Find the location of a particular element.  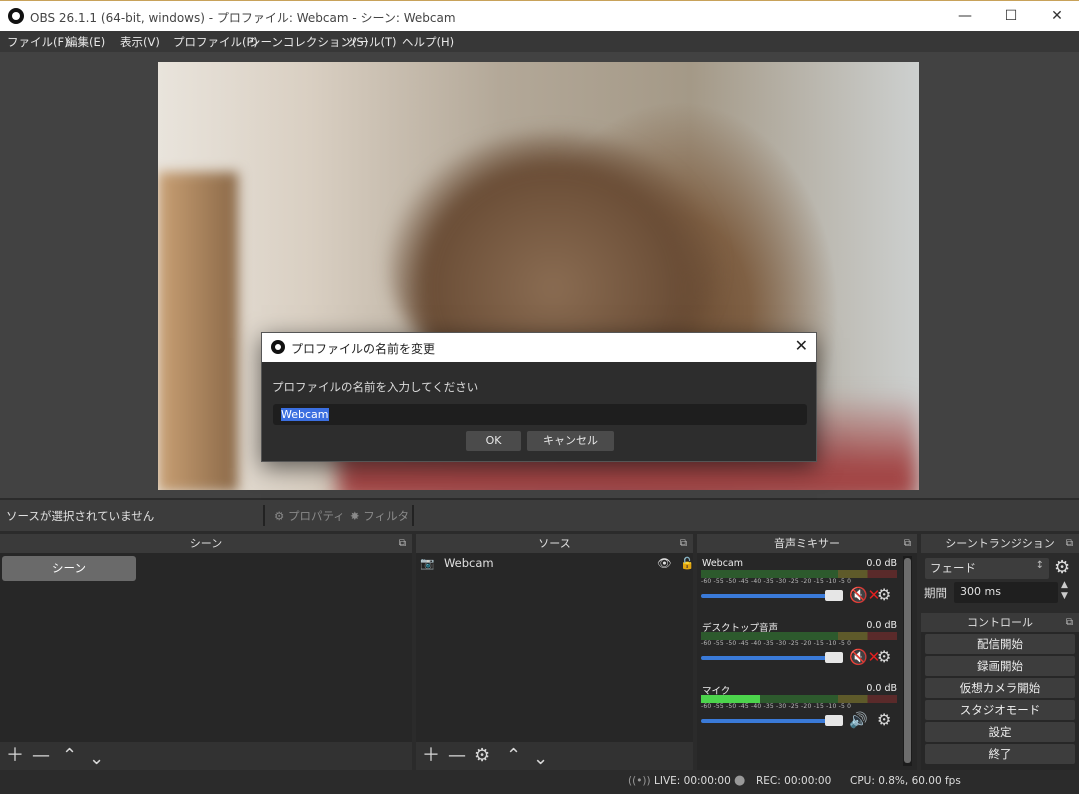

broadcast-icon: ((•)) is located at coordinates (639, 781).